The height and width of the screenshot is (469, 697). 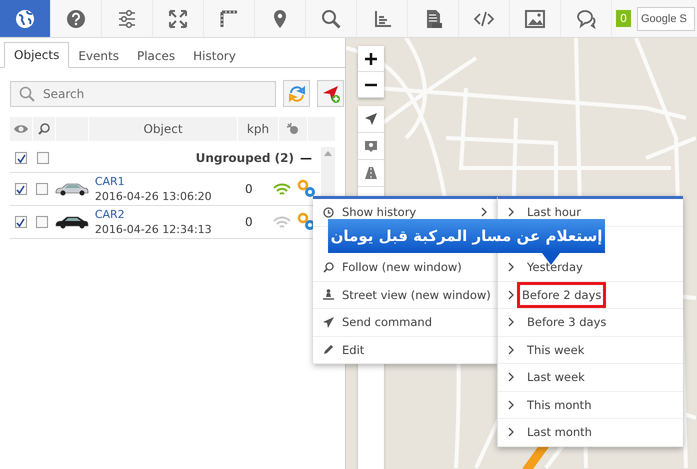 I want to click on road-icon, so click(x=371, y=173).